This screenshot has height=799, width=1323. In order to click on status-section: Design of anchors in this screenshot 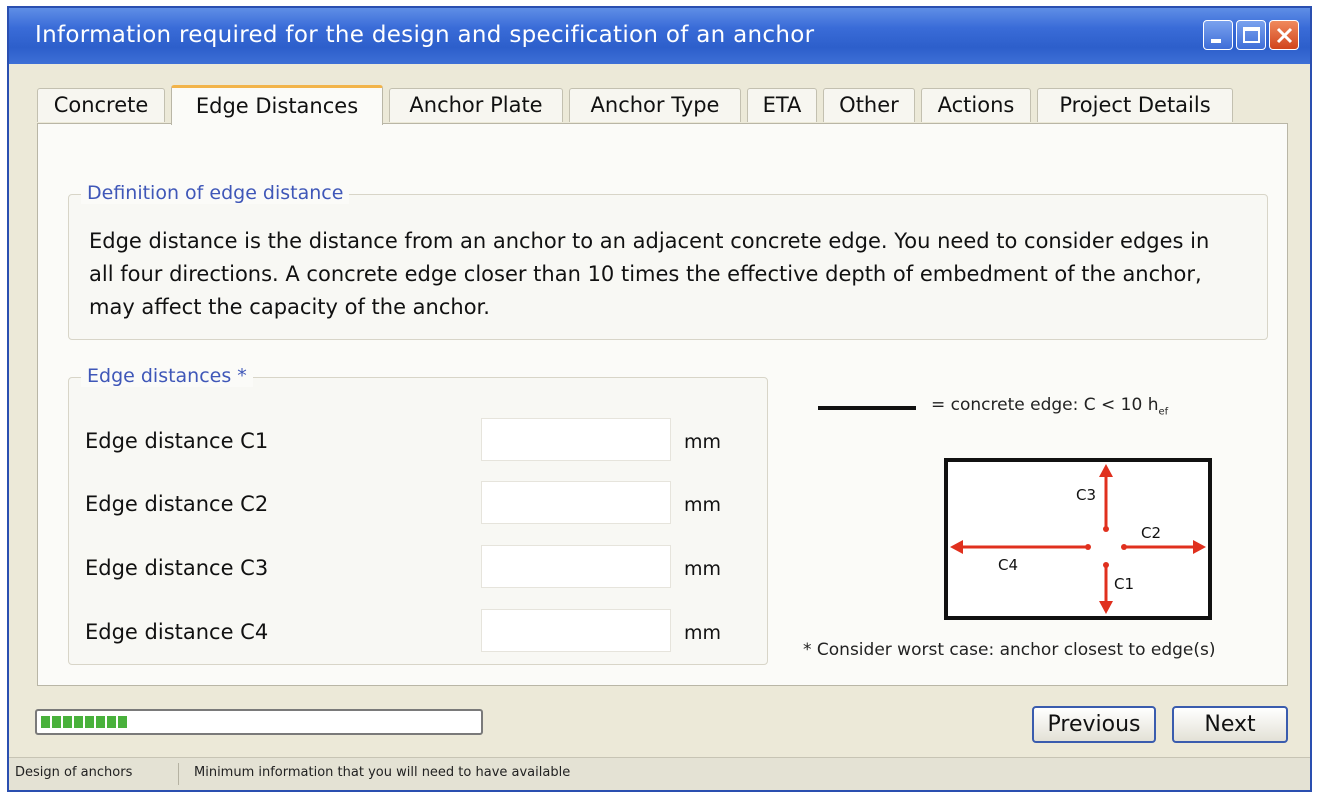, I will do `click(74, 772)`.